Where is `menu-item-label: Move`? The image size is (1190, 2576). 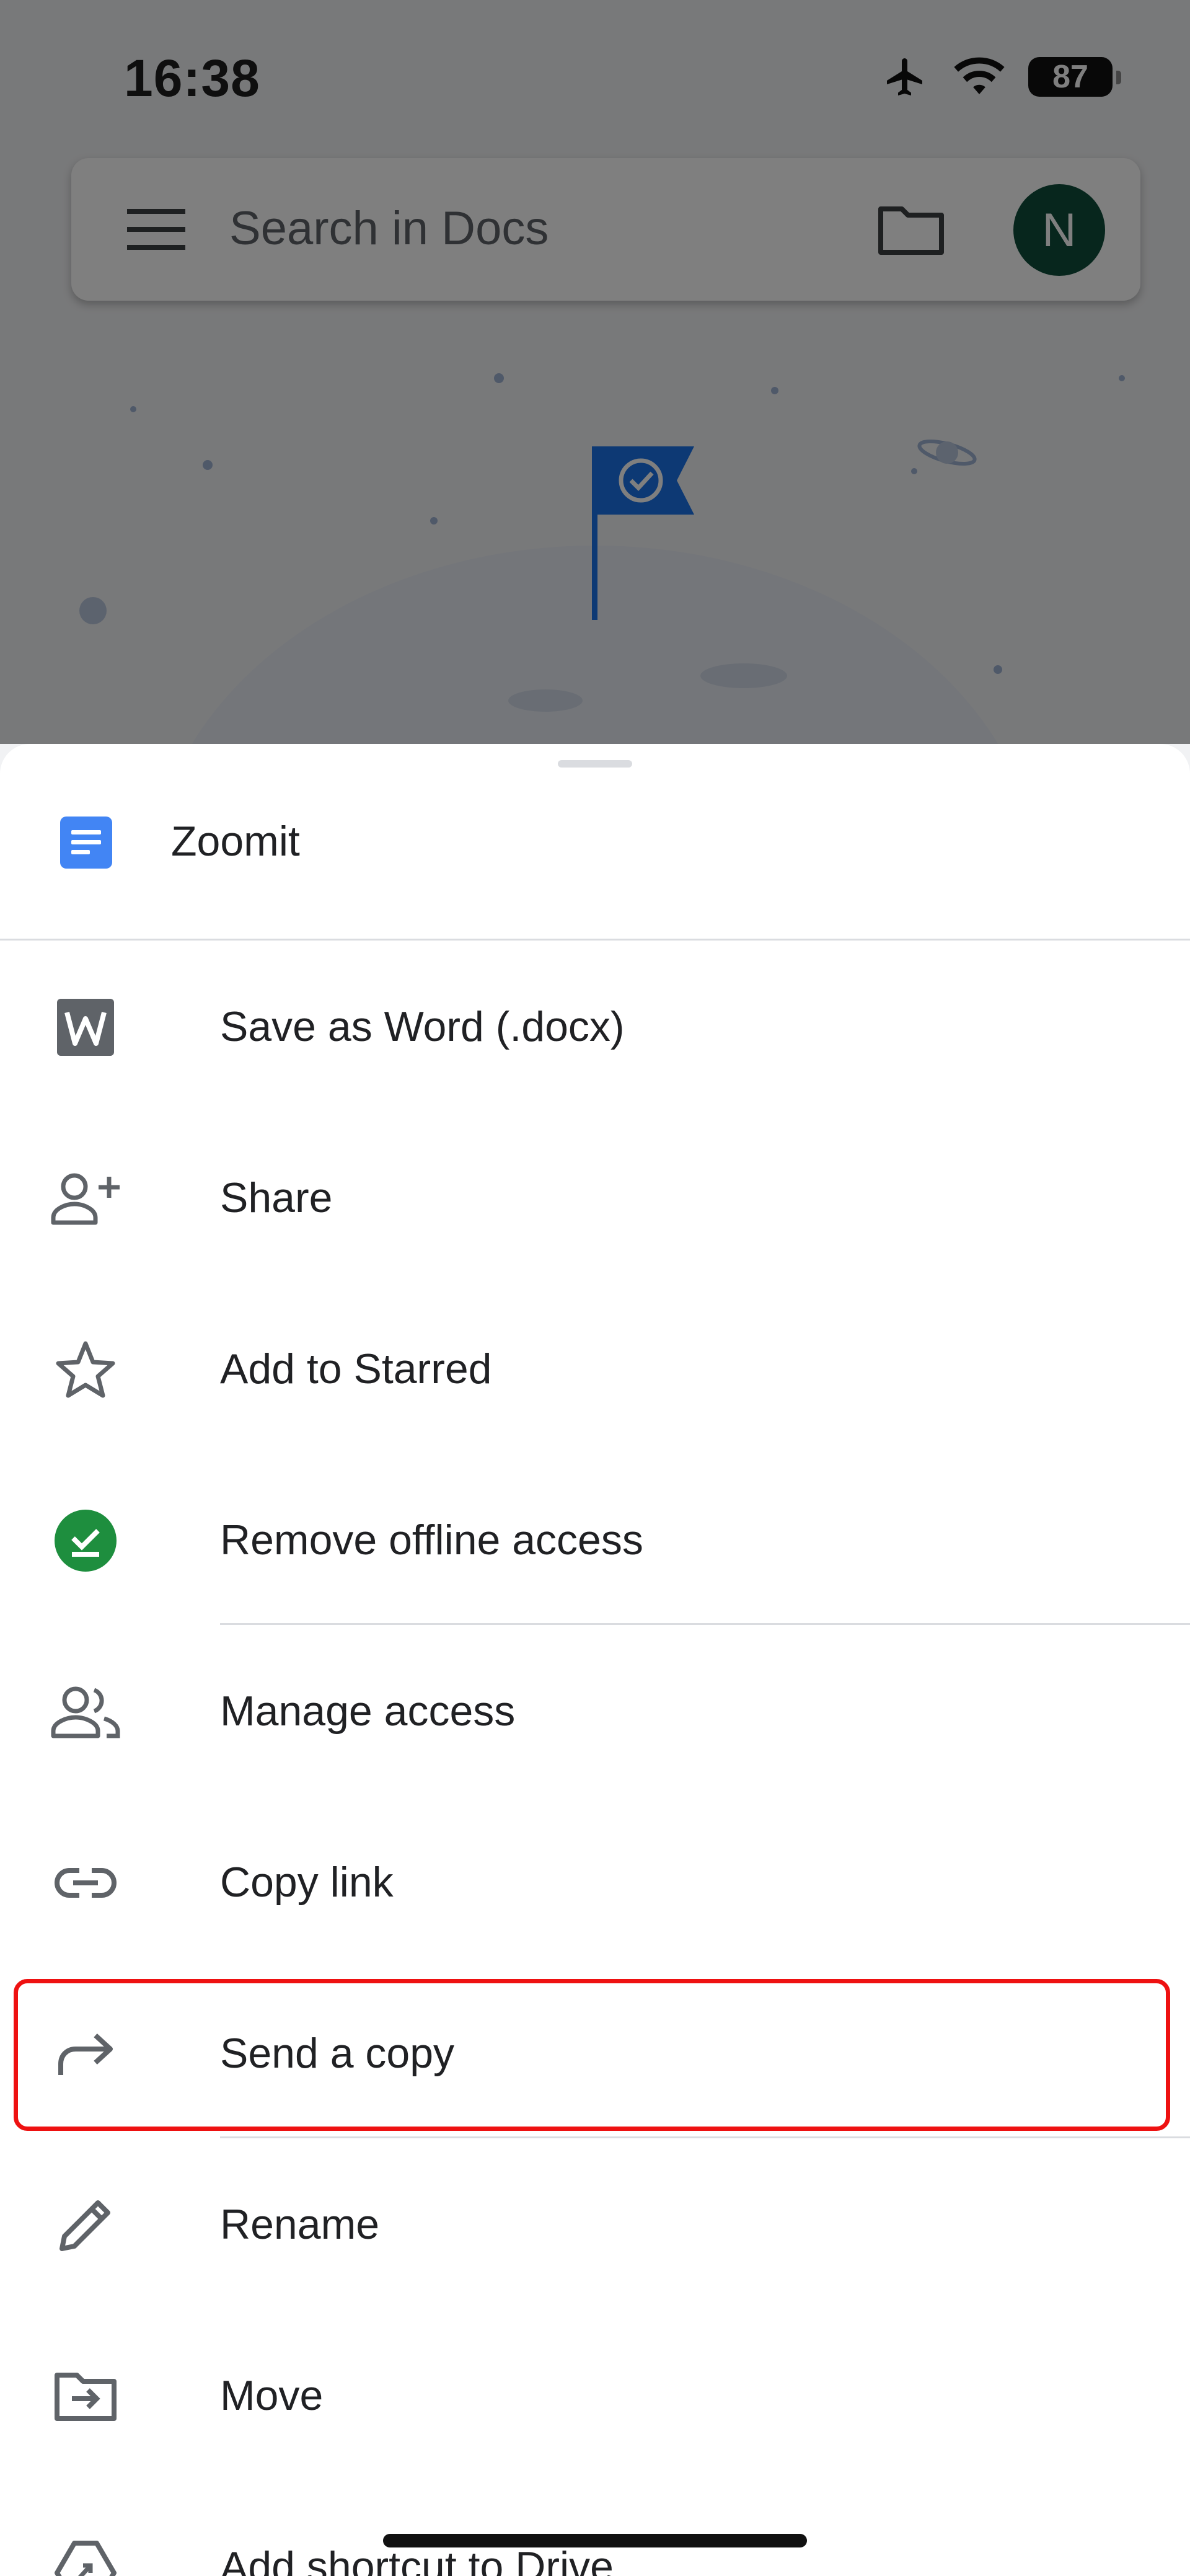 menu-item-label: Move is located at coordinates (272, 2396).